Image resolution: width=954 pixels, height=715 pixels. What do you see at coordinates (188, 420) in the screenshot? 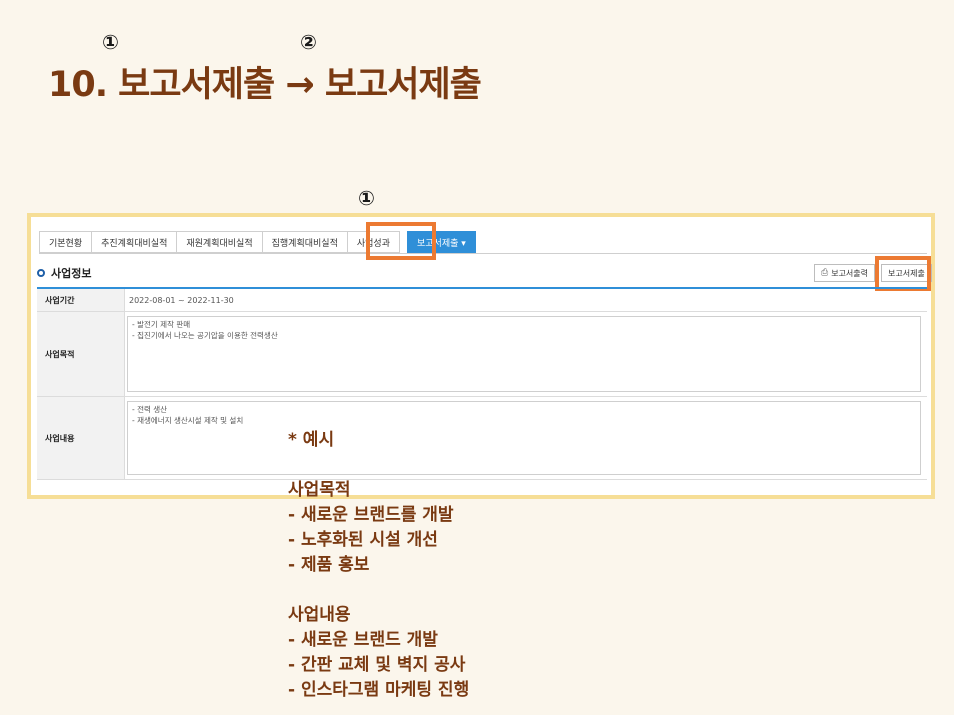
I see `content-line: - 재생에너지 생산시설 제작 및 설치` at bounding box center [188, 420].